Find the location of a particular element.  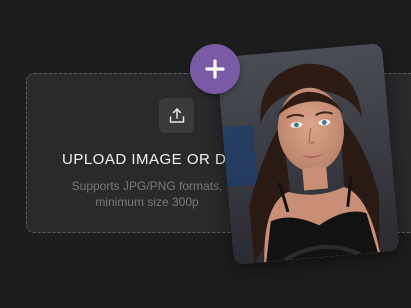

plus-icon is located at coordinates (215, 69).